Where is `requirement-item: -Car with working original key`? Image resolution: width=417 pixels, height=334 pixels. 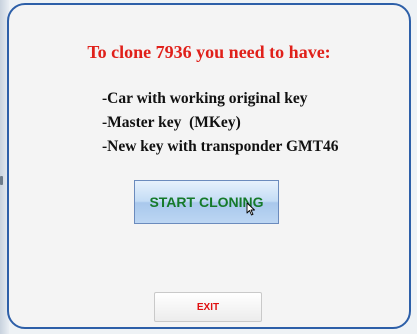 requirement-item: -Car with working original key is located at coordinates (205, 98).